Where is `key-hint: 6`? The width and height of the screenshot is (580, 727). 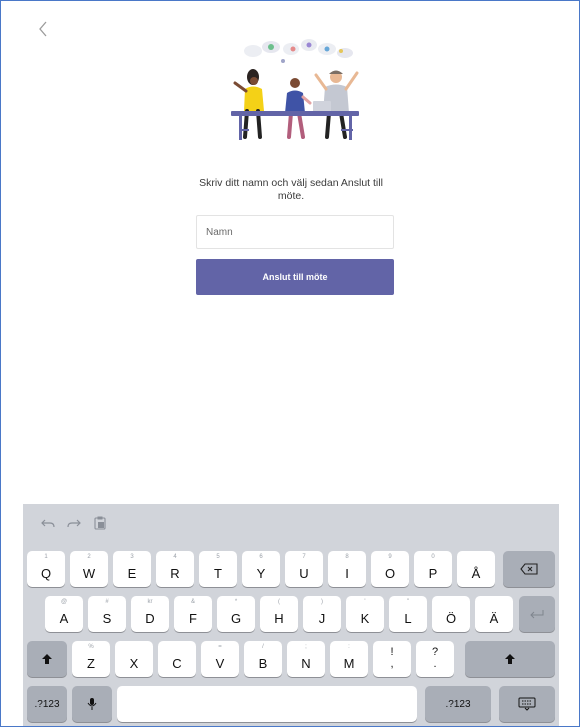
key-hint: 6 is located at coordinates (261, 557).